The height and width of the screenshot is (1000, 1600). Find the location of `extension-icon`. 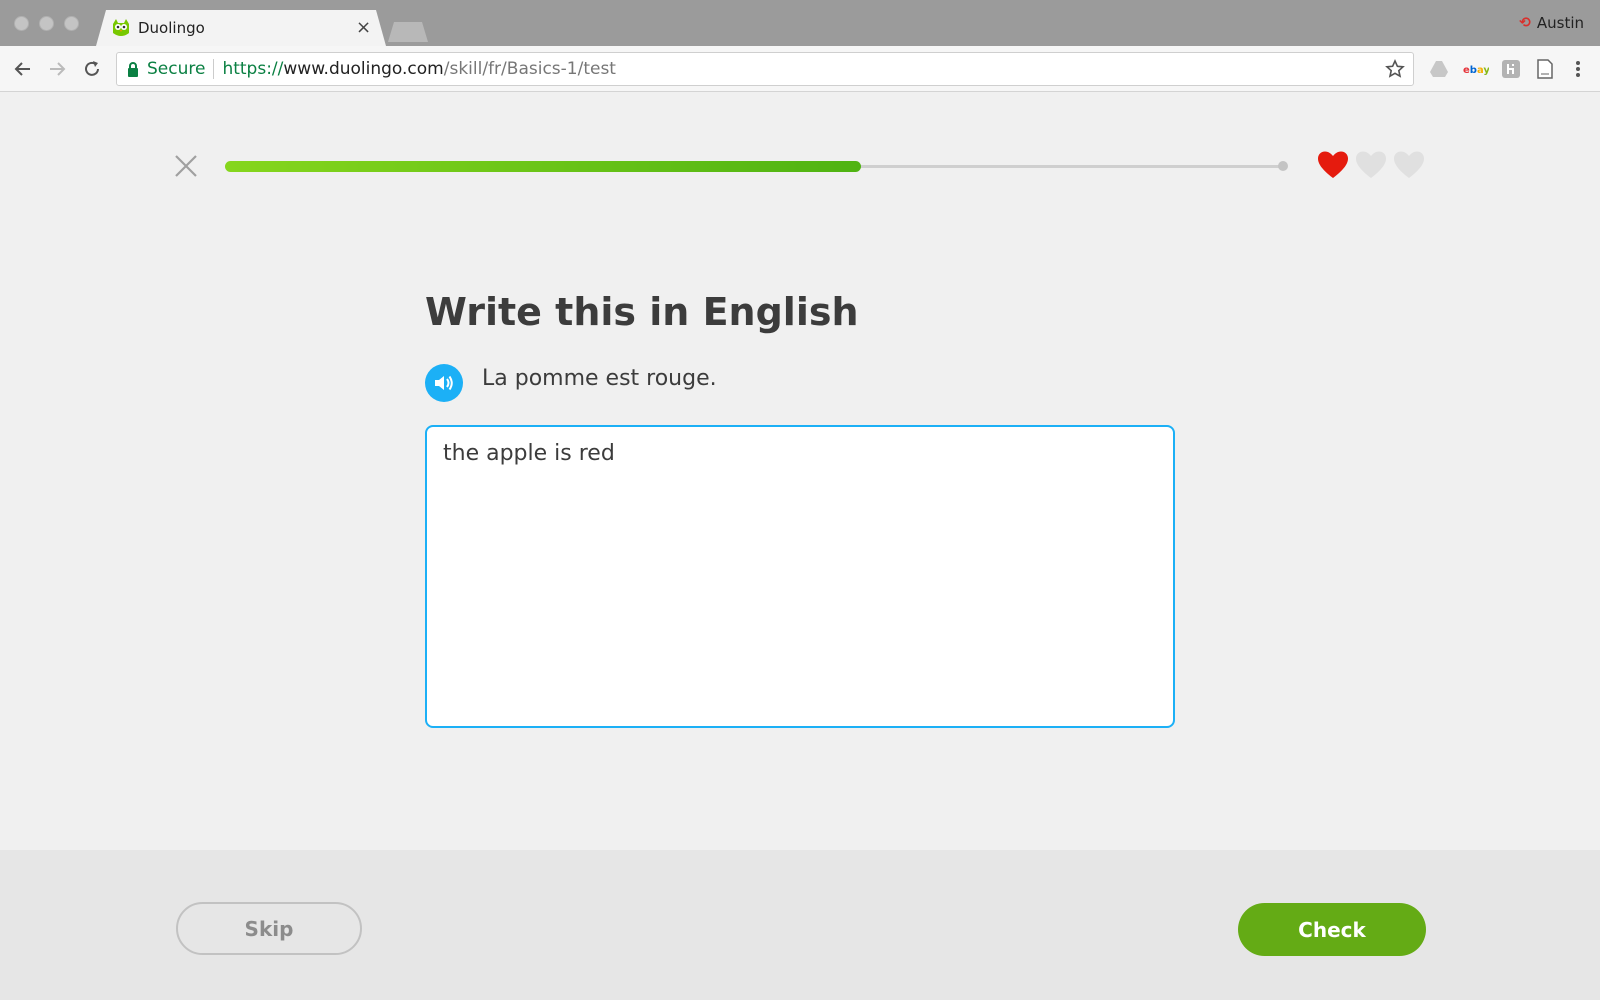

extension-icon is located at coordinates (1511, 69).